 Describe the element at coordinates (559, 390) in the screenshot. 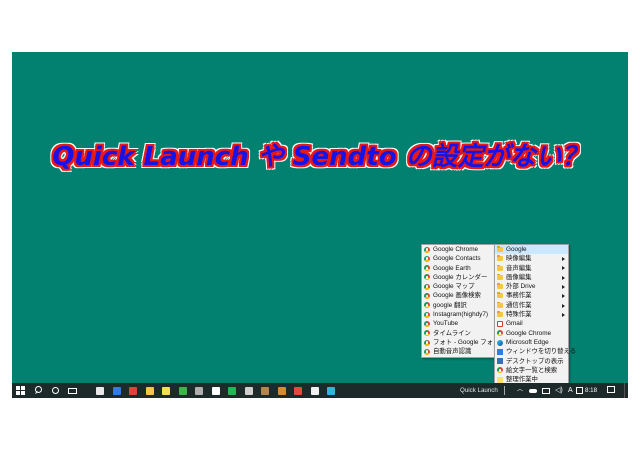

I see `volume-icon: ◁)` at that location.